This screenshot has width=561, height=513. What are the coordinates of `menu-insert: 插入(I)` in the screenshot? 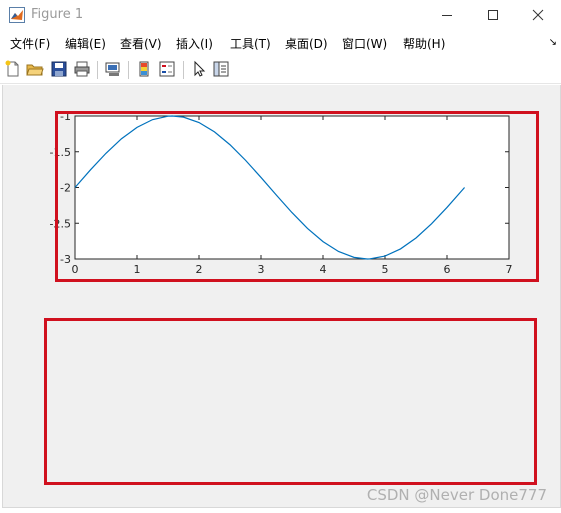 It's located at (194, 43).